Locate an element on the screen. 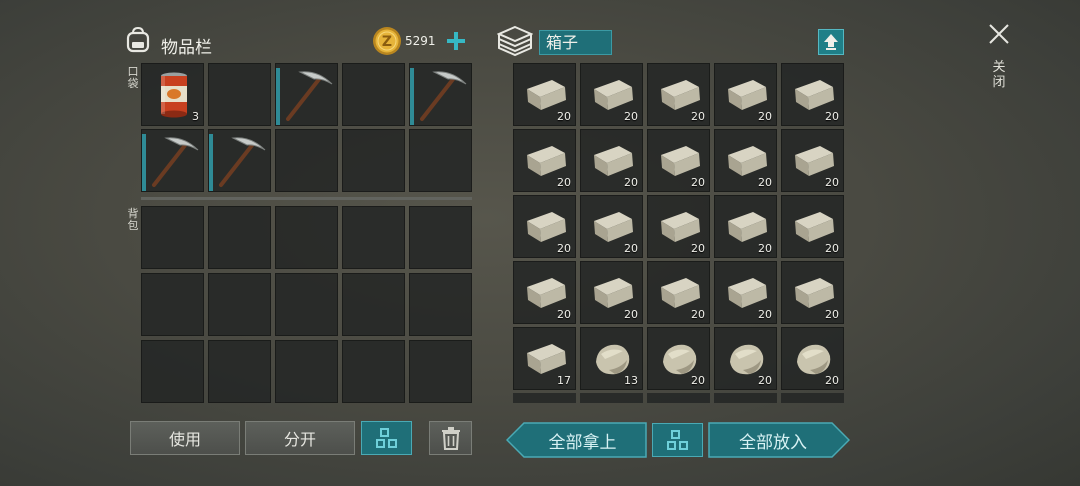  crate-icon is located at coordinates (515, 41).